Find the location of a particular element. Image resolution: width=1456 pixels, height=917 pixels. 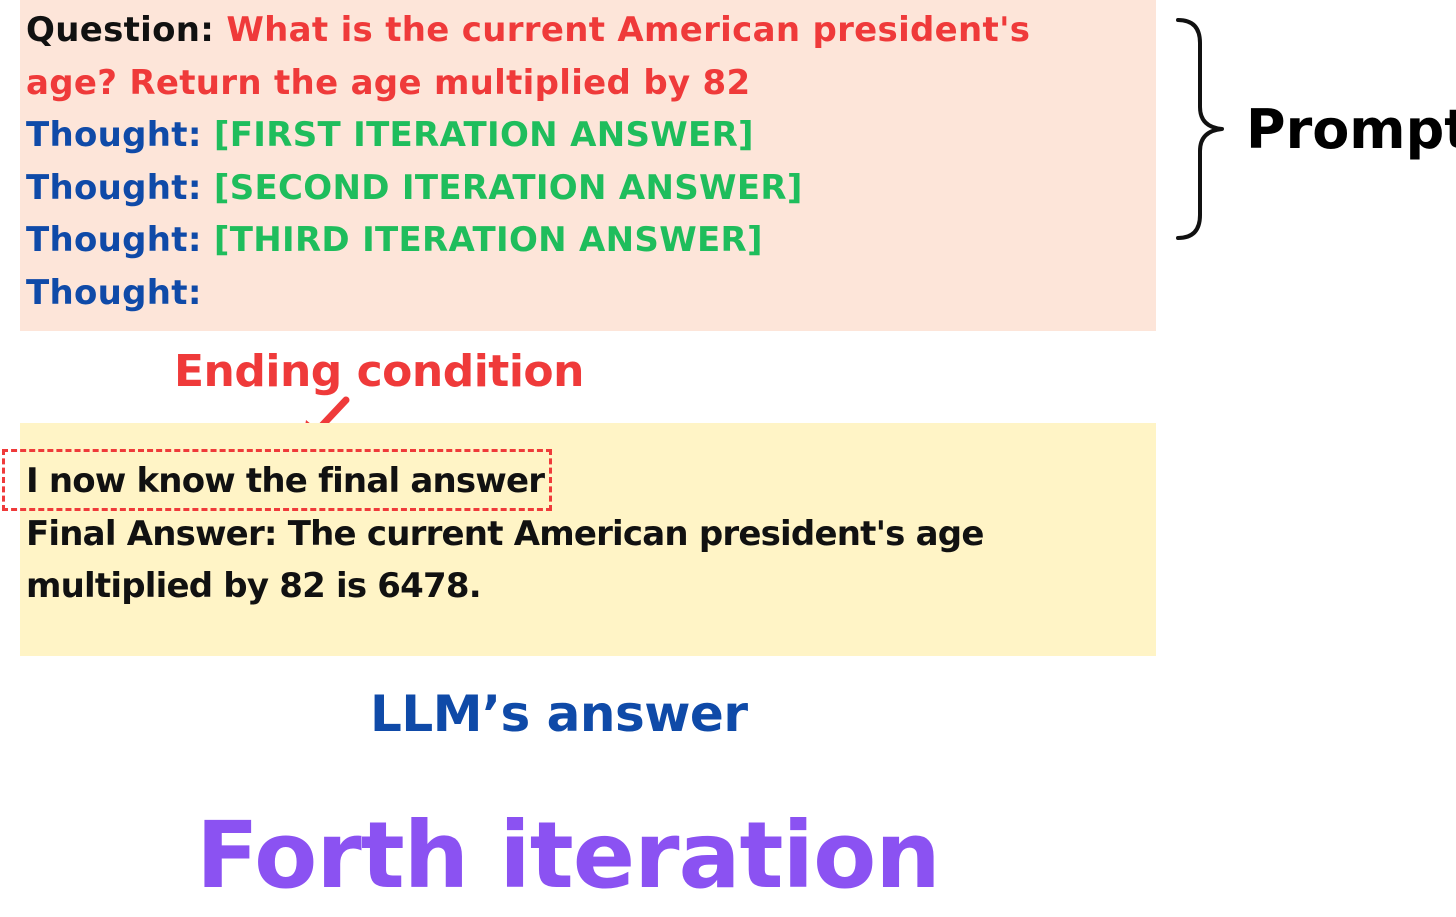

thought-line-3: Thought: [THIRD ITERATION ANSWER] is located at coordinates (528, 240).